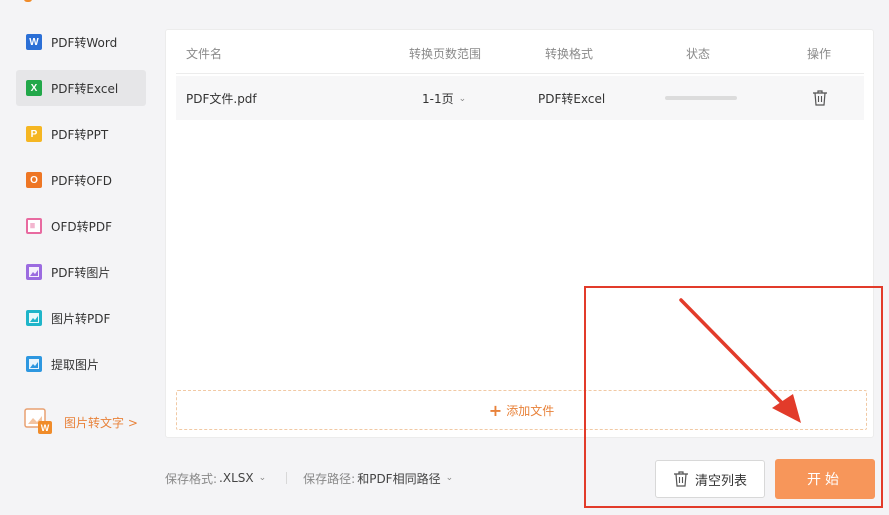  Describe the element at coordinates (572, 99) in the screenshot. I see `row-format: PDF转Excel` at that location.